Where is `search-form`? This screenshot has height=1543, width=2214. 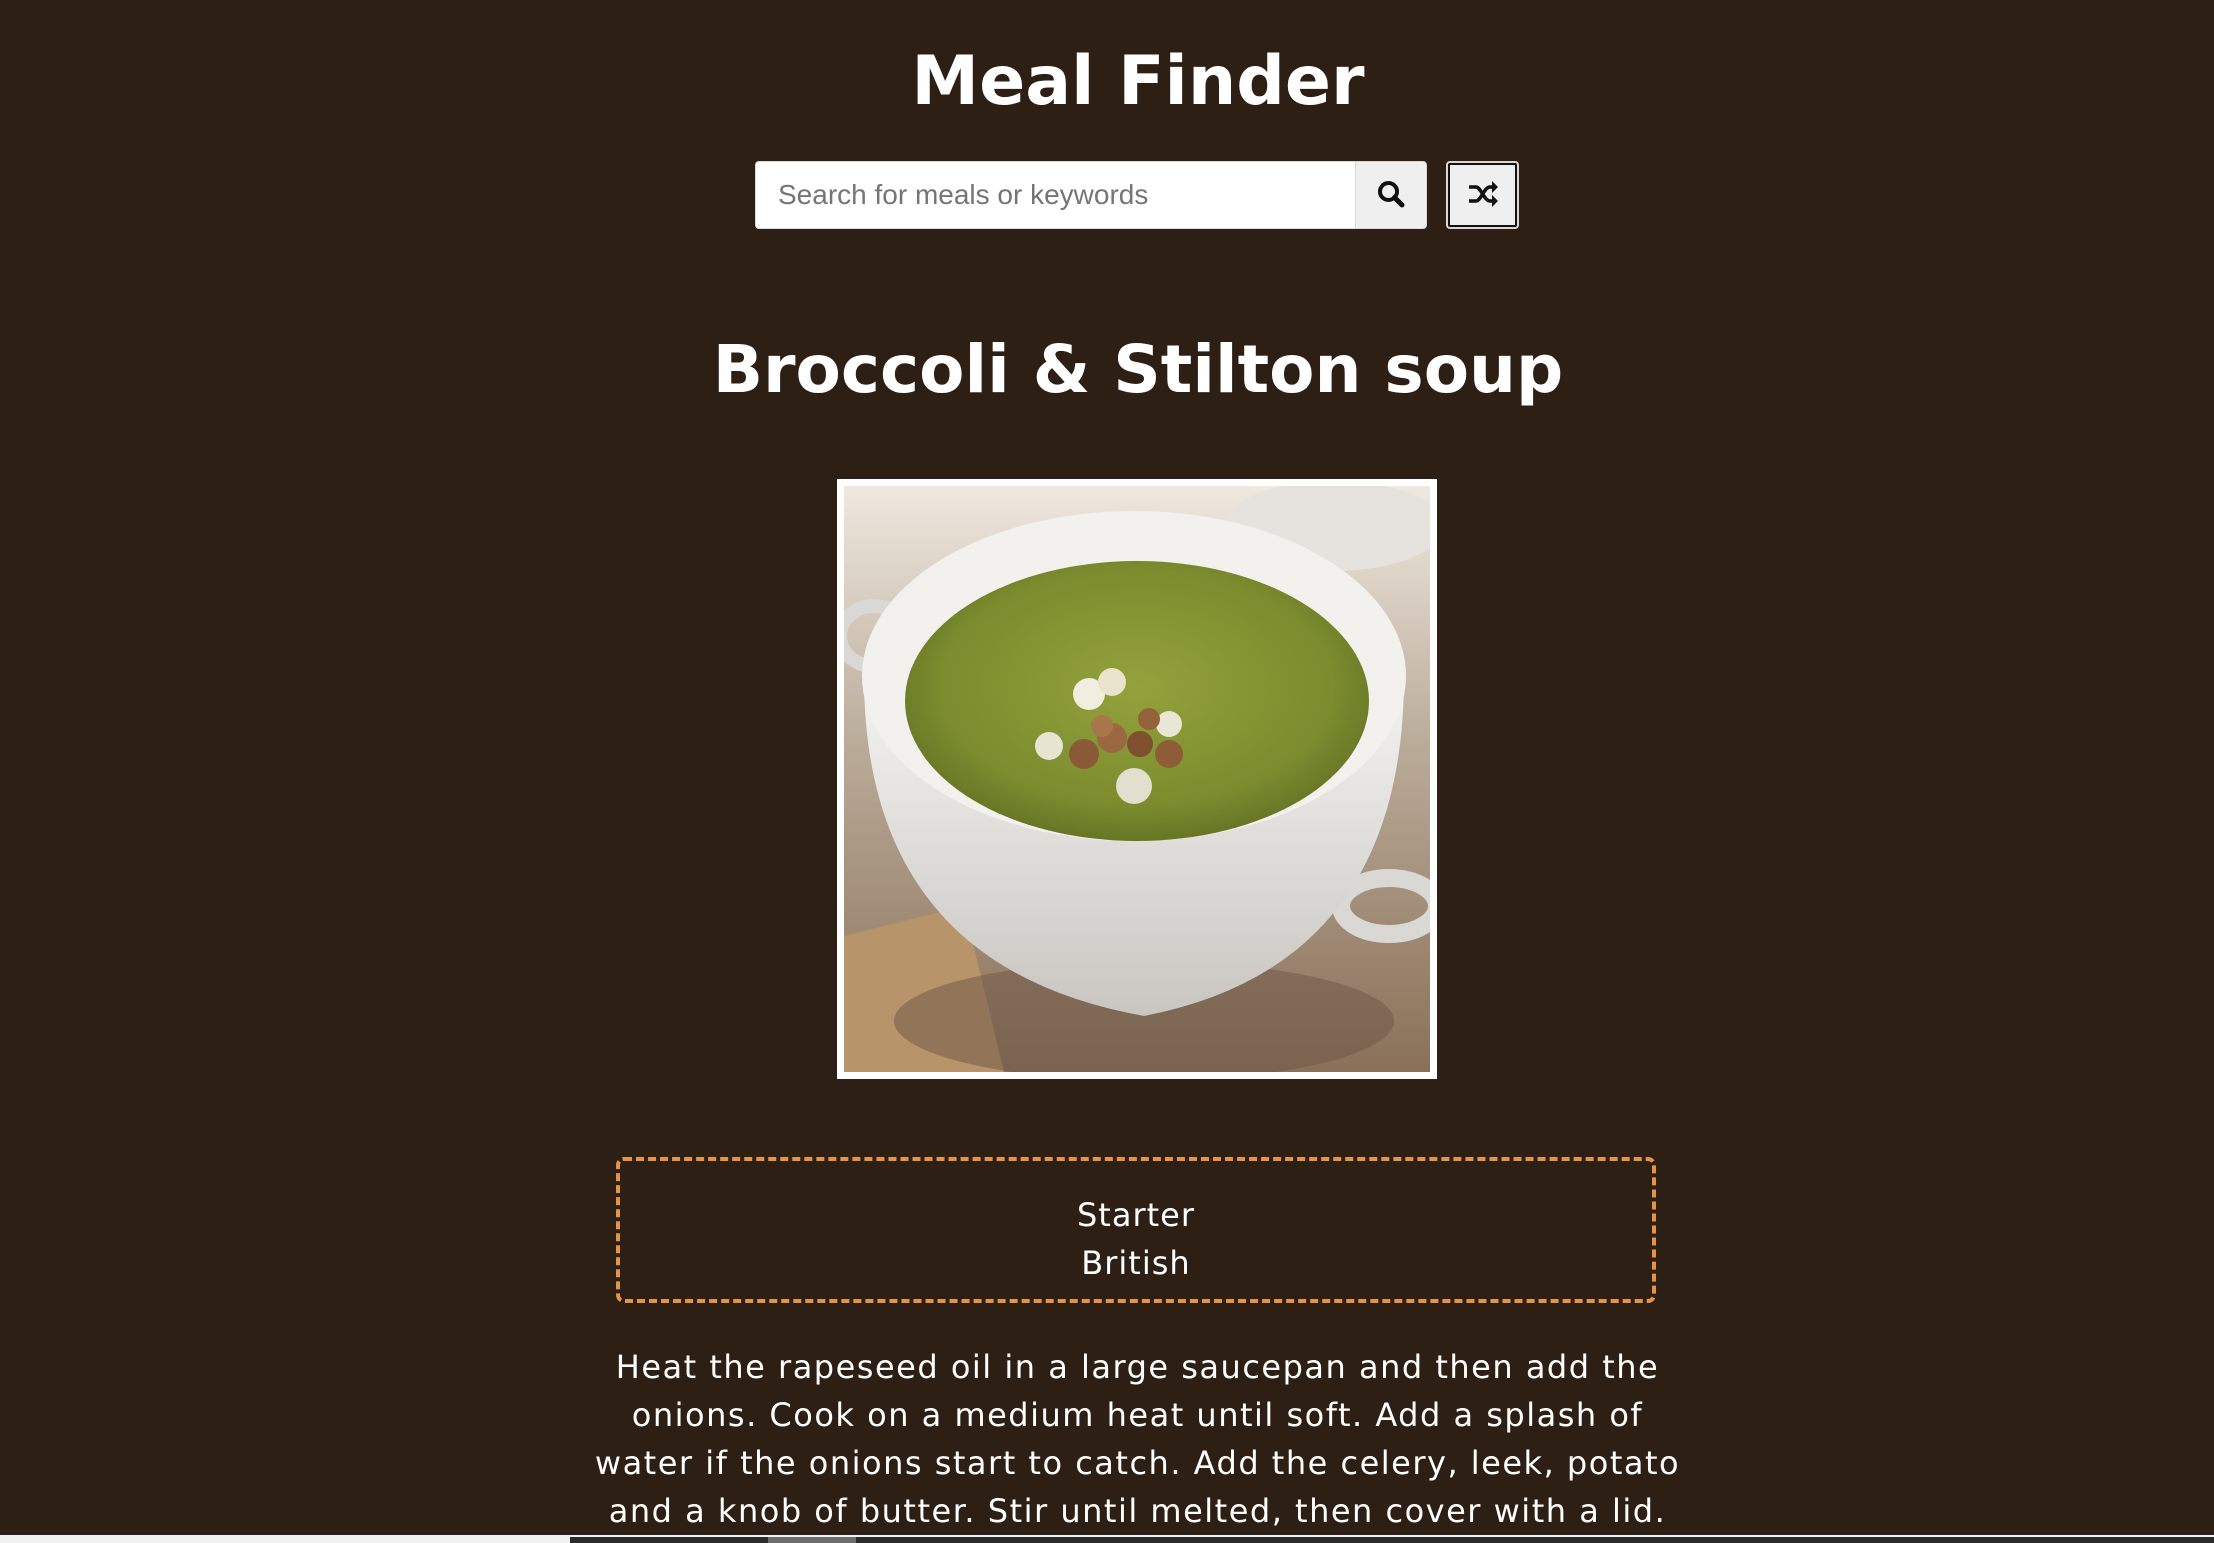
search-form is located at coordinates (1137, 195).